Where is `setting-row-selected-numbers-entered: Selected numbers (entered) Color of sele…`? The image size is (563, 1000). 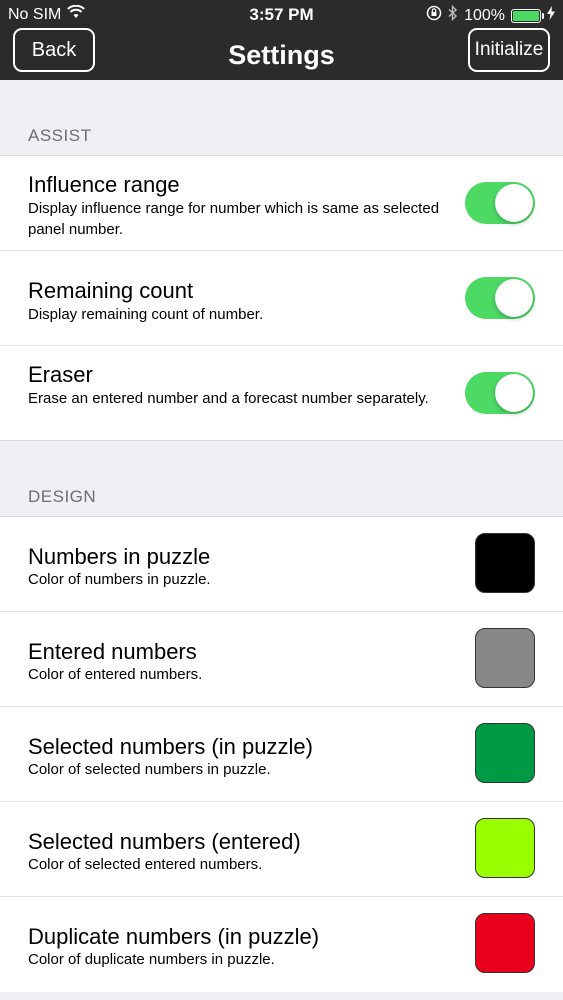
setting-row-selected-numbers-entered: Selected numbers (entered) Color of sele… is located at coordinates (281, 849).